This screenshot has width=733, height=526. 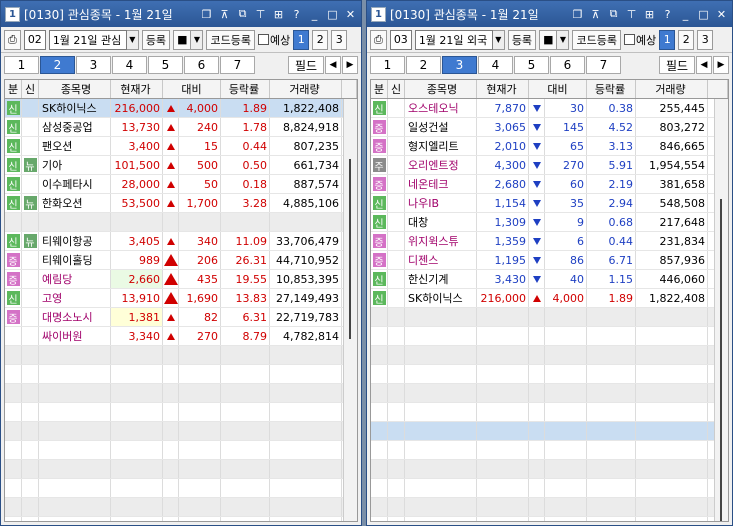 I want to click on table-row: 신 SK하이닉스 216,000 4,000 1.89 1,822,408, so click(x=549, y=298).